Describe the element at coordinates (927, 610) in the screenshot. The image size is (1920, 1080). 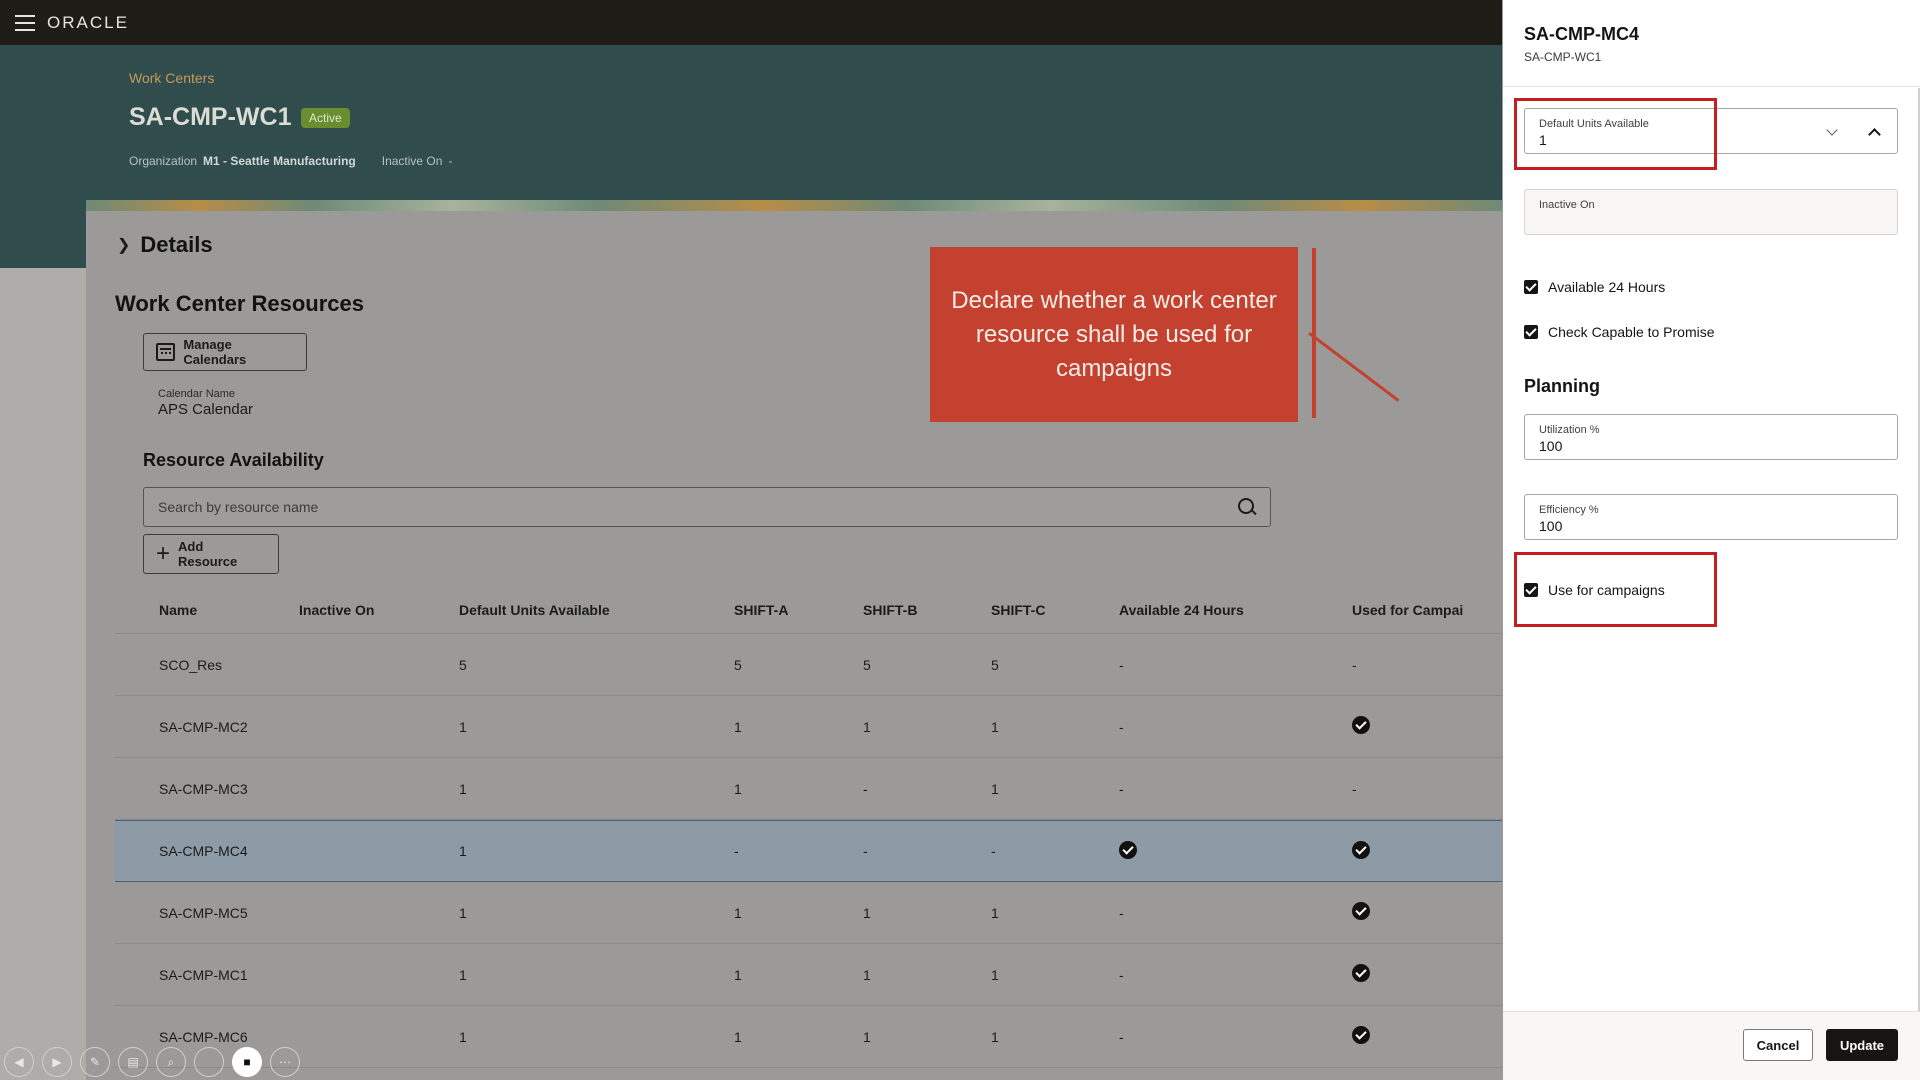
I see `column-header: SHIFT-B` at that location.